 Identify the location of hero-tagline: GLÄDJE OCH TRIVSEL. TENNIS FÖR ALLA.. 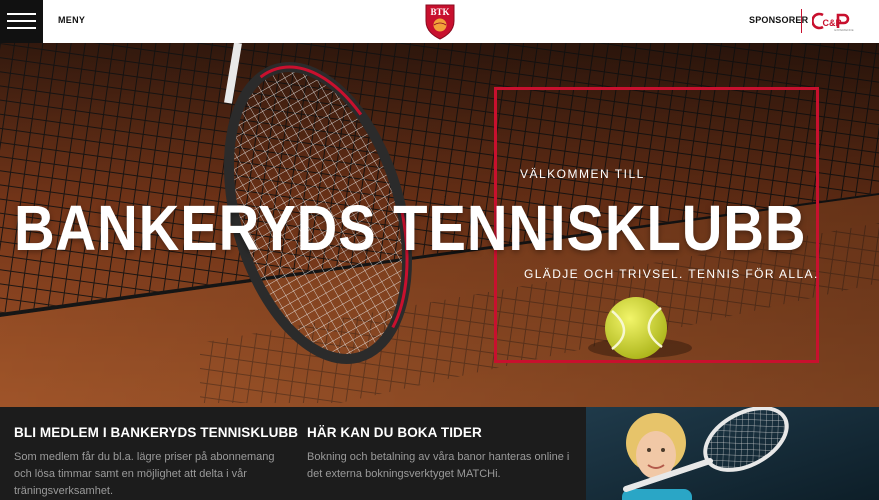
(671, 274).